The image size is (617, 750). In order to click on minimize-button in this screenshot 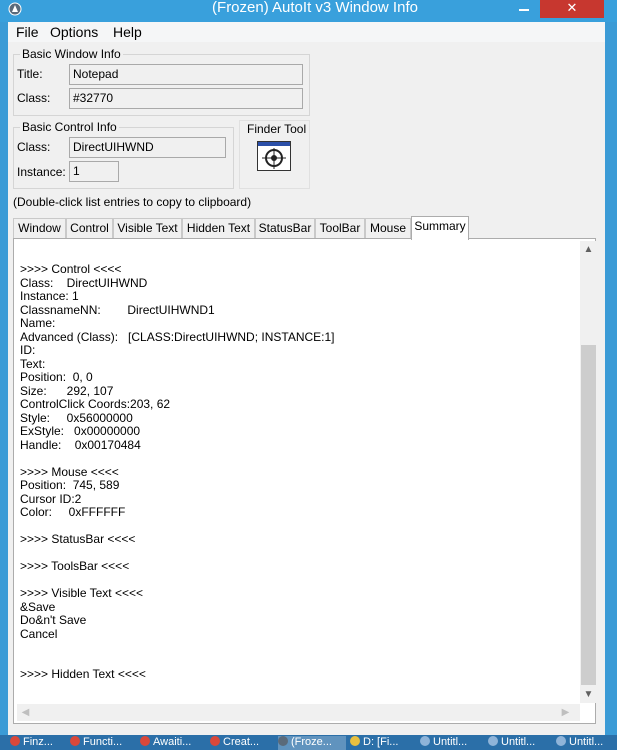, I will do `click(524, 8)`.